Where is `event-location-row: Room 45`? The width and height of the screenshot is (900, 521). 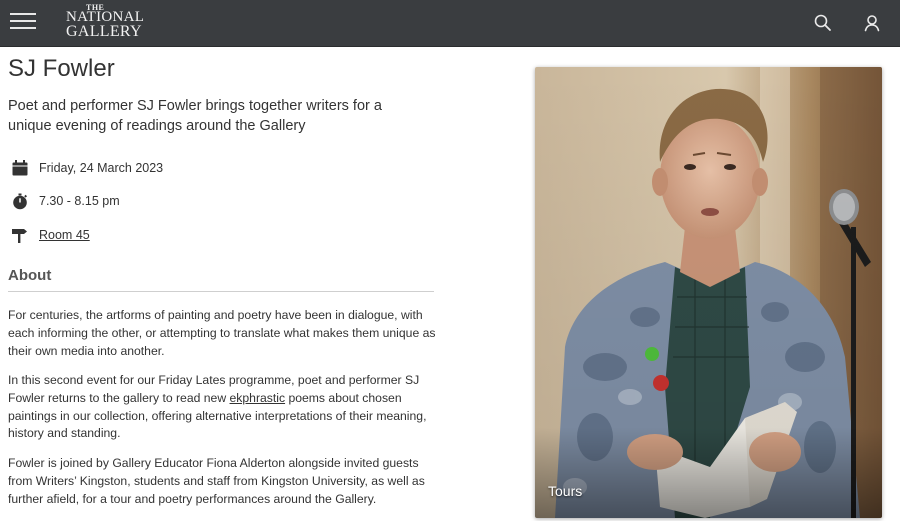 event-location-row: Room 45 is located at coordinates (50, 235).